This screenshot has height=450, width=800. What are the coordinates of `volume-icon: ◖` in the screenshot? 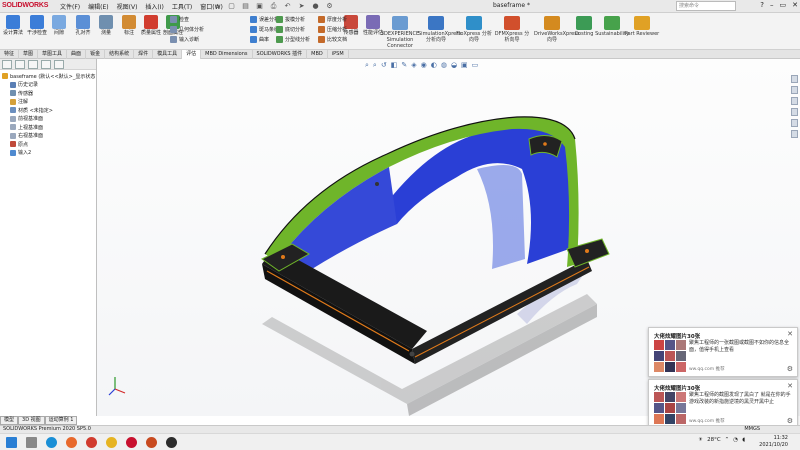 It's located at (743, 440).